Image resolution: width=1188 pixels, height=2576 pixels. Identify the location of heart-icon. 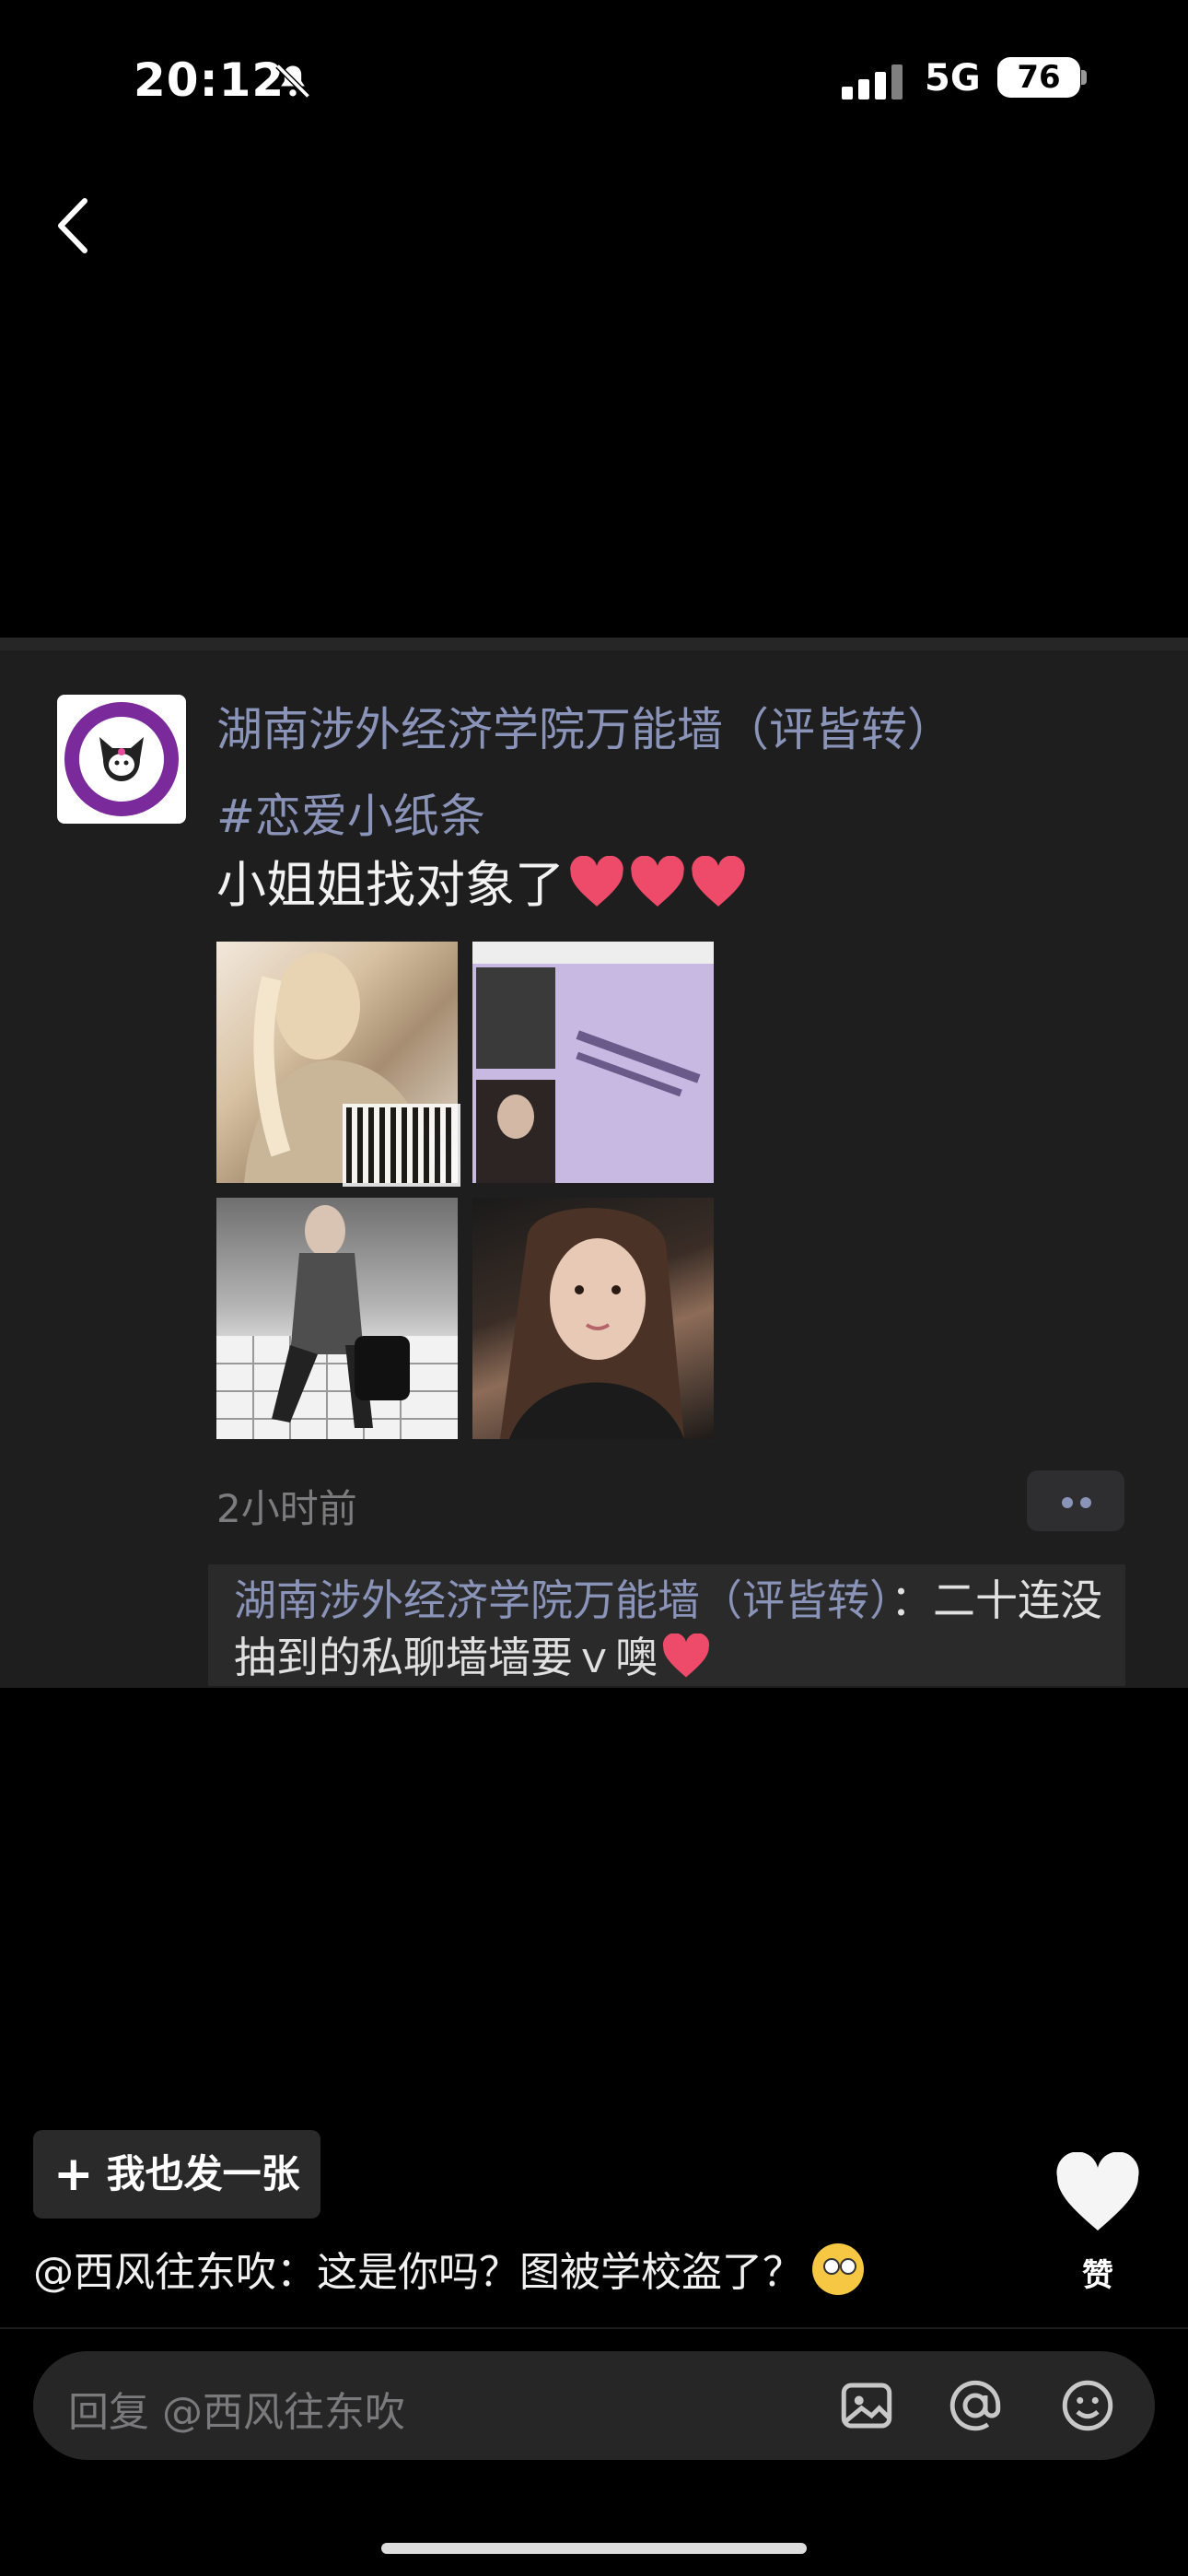
(1098, 2193).